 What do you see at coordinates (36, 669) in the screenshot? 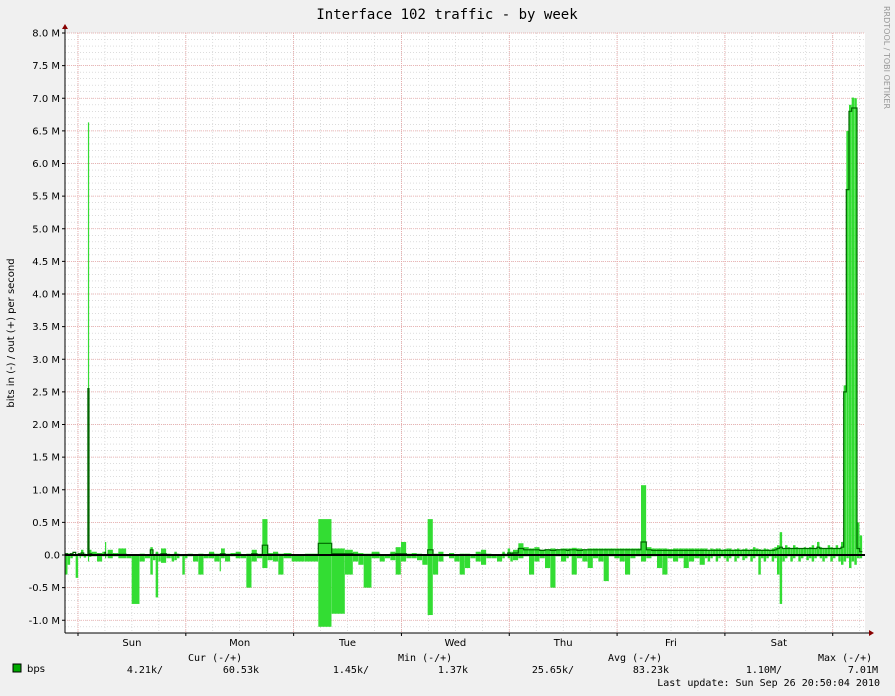
I see `legend-label: bps` at bounding box center [36, 669].